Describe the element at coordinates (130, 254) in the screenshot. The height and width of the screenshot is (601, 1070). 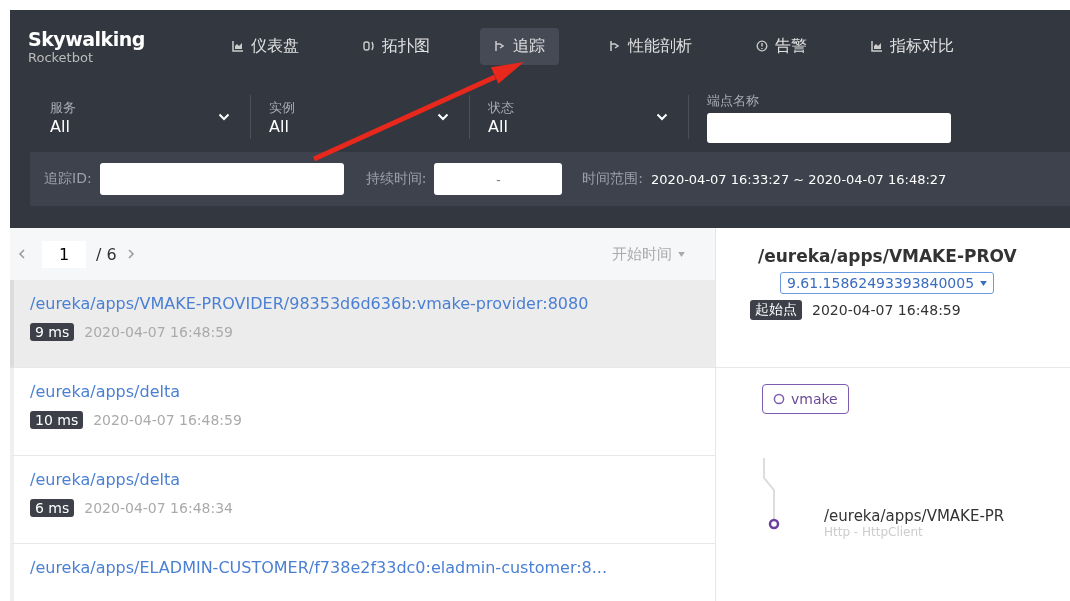
I see `chevron-right-icon` at that location.